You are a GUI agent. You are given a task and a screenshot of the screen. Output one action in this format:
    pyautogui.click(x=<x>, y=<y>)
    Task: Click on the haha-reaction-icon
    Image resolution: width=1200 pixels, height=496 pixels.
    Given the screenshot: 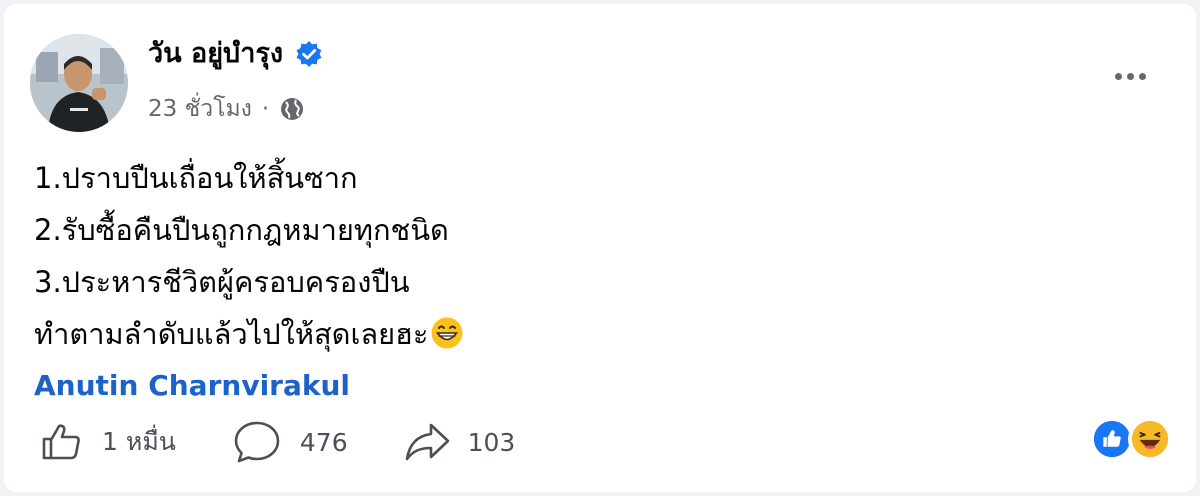 What is the action you would take?
    pyautogui.click(x=1150, y=439)
    